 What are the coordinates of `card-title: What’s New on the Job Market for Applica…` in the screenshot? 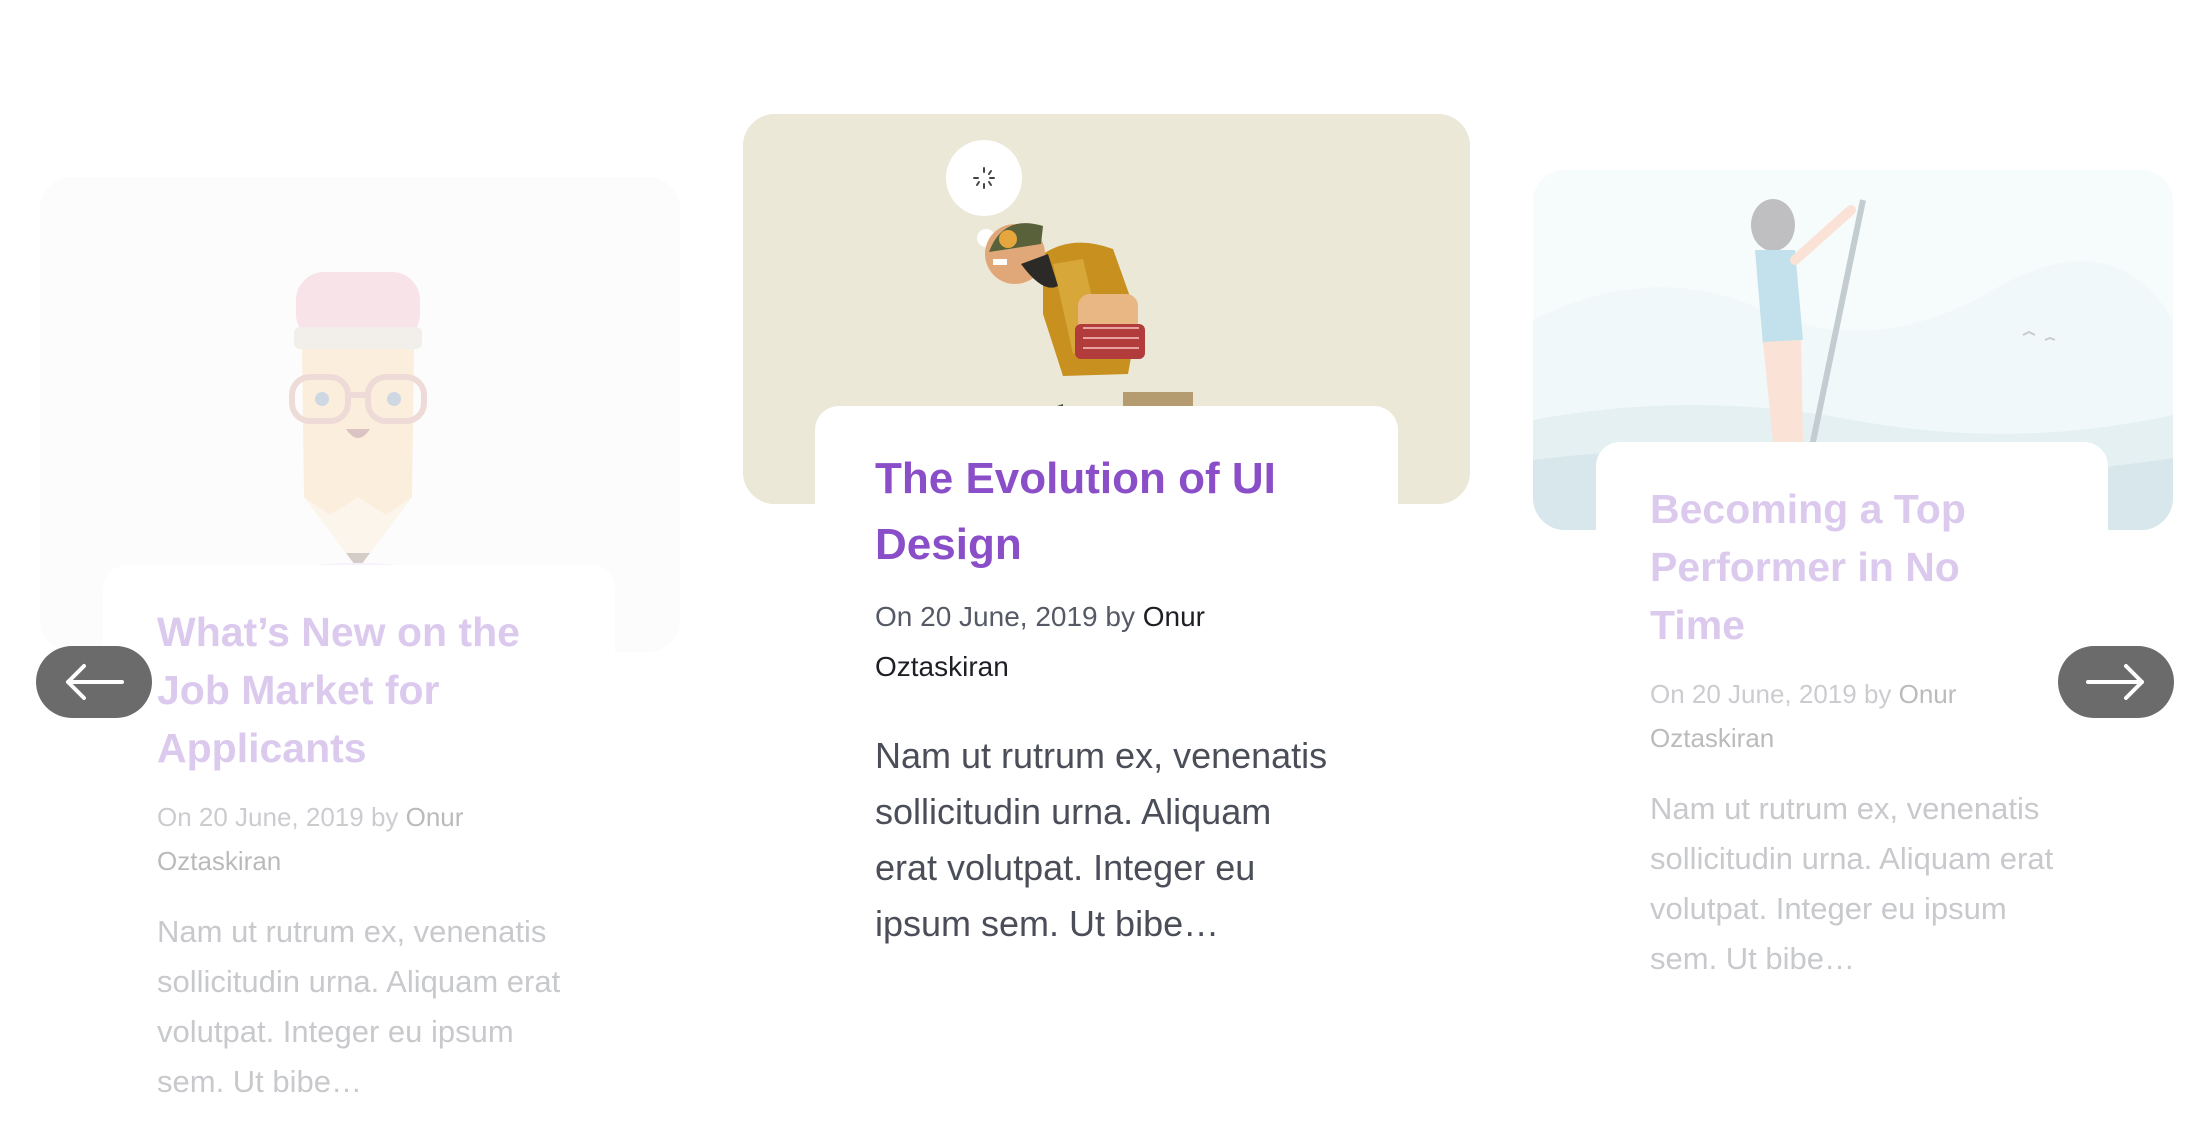 It's located at (359, 690).